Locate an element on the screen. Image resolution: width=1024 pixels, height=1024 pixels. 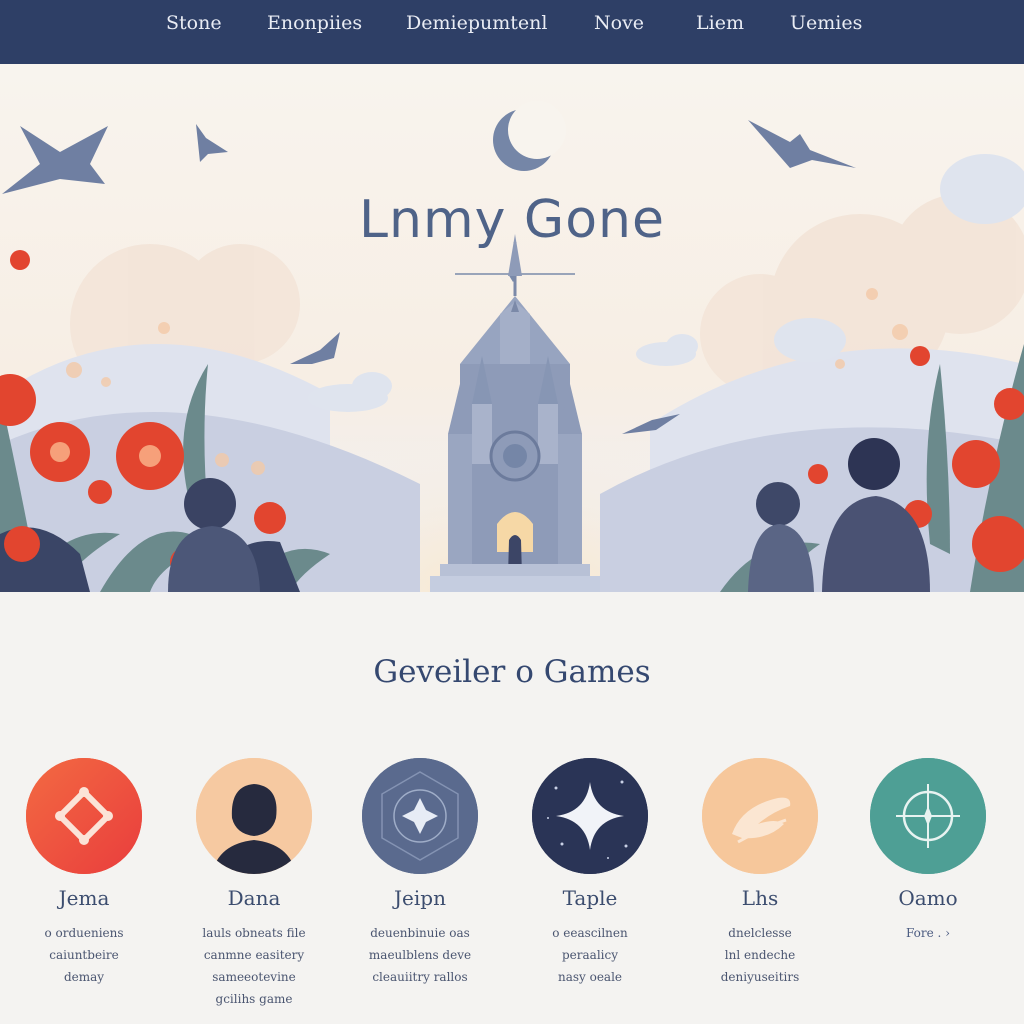
sparkle-star-icon is located at coordinates (590, 816).